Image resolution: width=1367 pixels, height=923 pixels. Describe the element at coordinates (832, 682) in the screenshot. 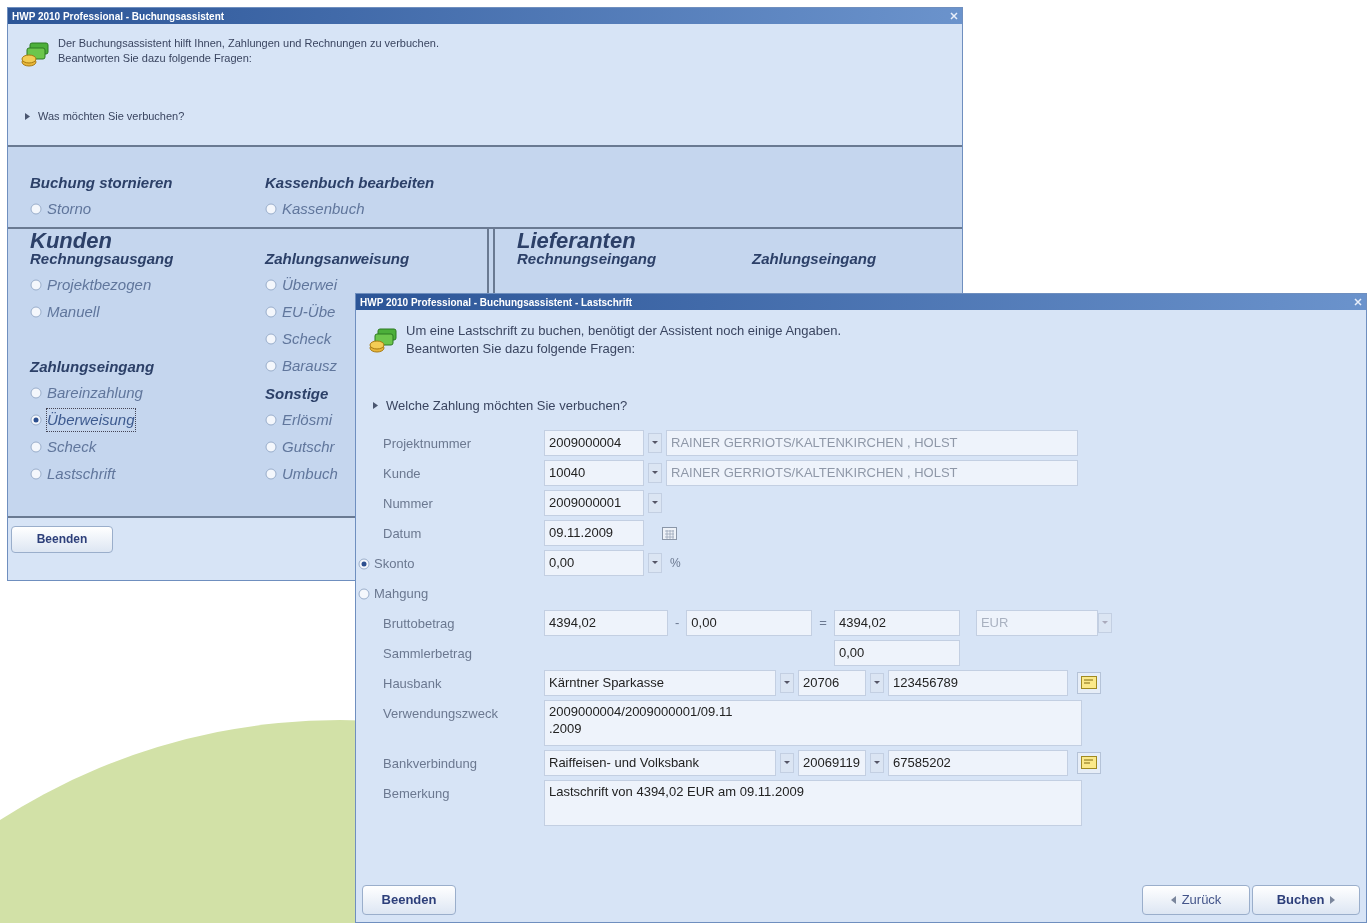

I see `input-field: 20706` at that location.